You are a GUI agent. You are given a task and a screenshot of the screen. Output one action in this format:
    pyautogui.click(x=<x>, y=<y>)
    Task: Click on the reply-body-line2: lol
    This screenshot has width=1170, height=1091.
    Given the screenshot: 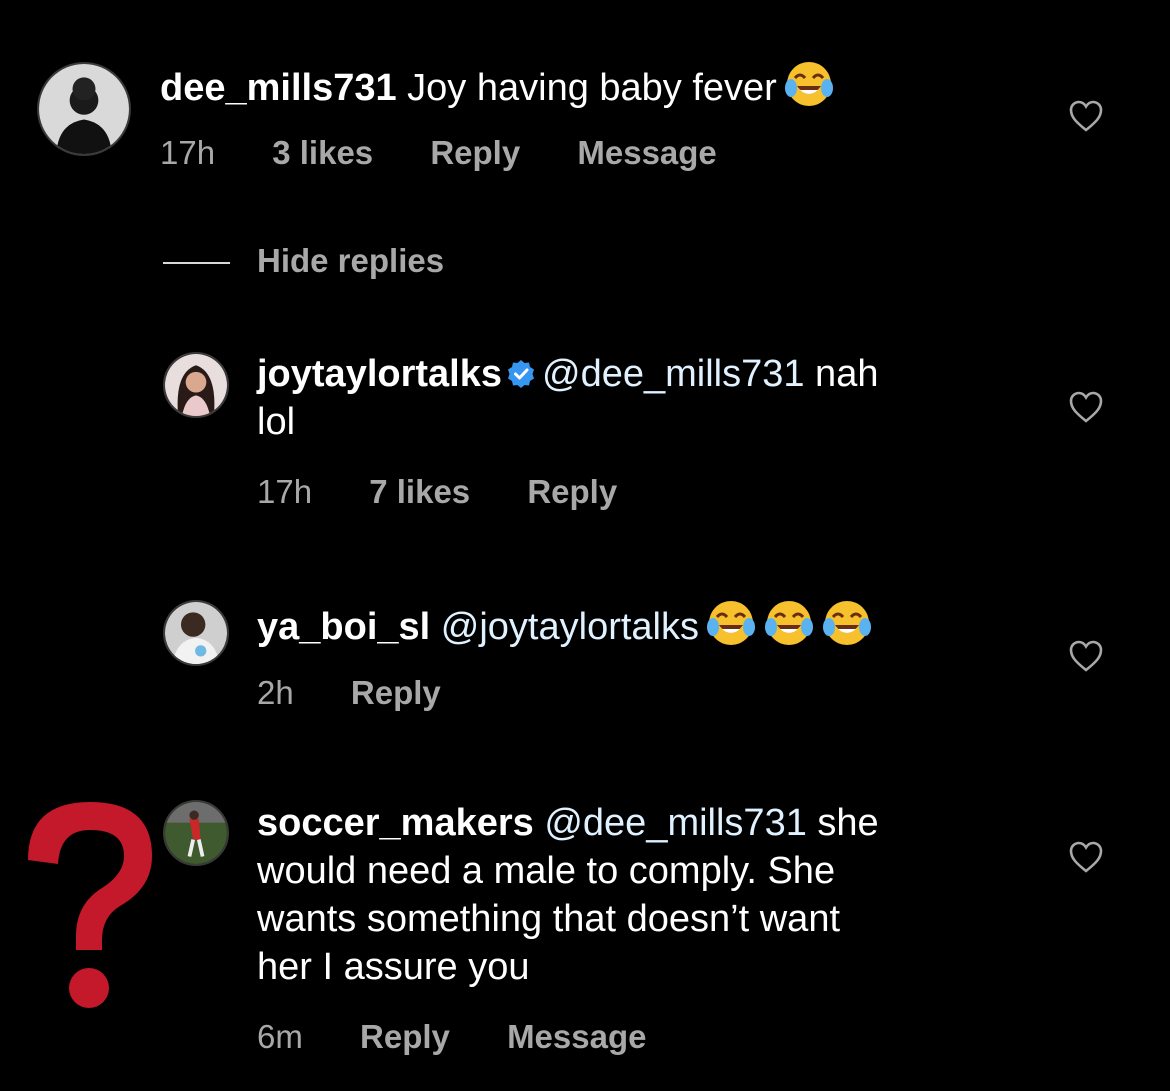 What is the action you would take?
    pyautogui.click(x=276, y=422)
    